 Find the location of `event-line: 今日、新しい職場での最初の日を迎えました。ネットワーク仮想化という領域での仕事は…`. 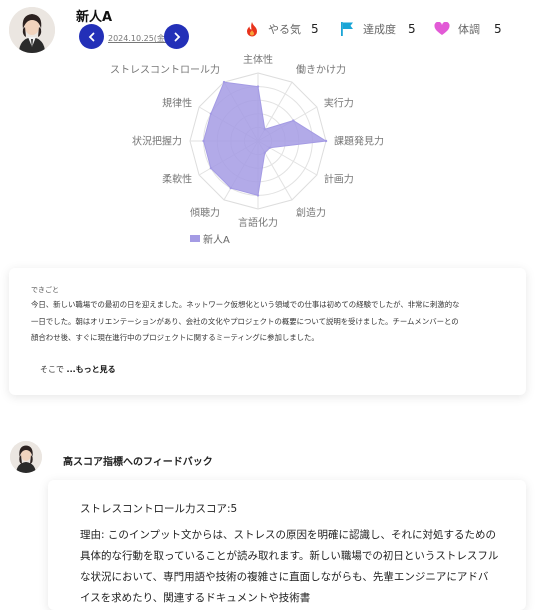

event-line: 今日、新しい職場での最初の日を迎えました。ネットワーク仮想化という領域での仕事は… is located at coordinates (245, 304).